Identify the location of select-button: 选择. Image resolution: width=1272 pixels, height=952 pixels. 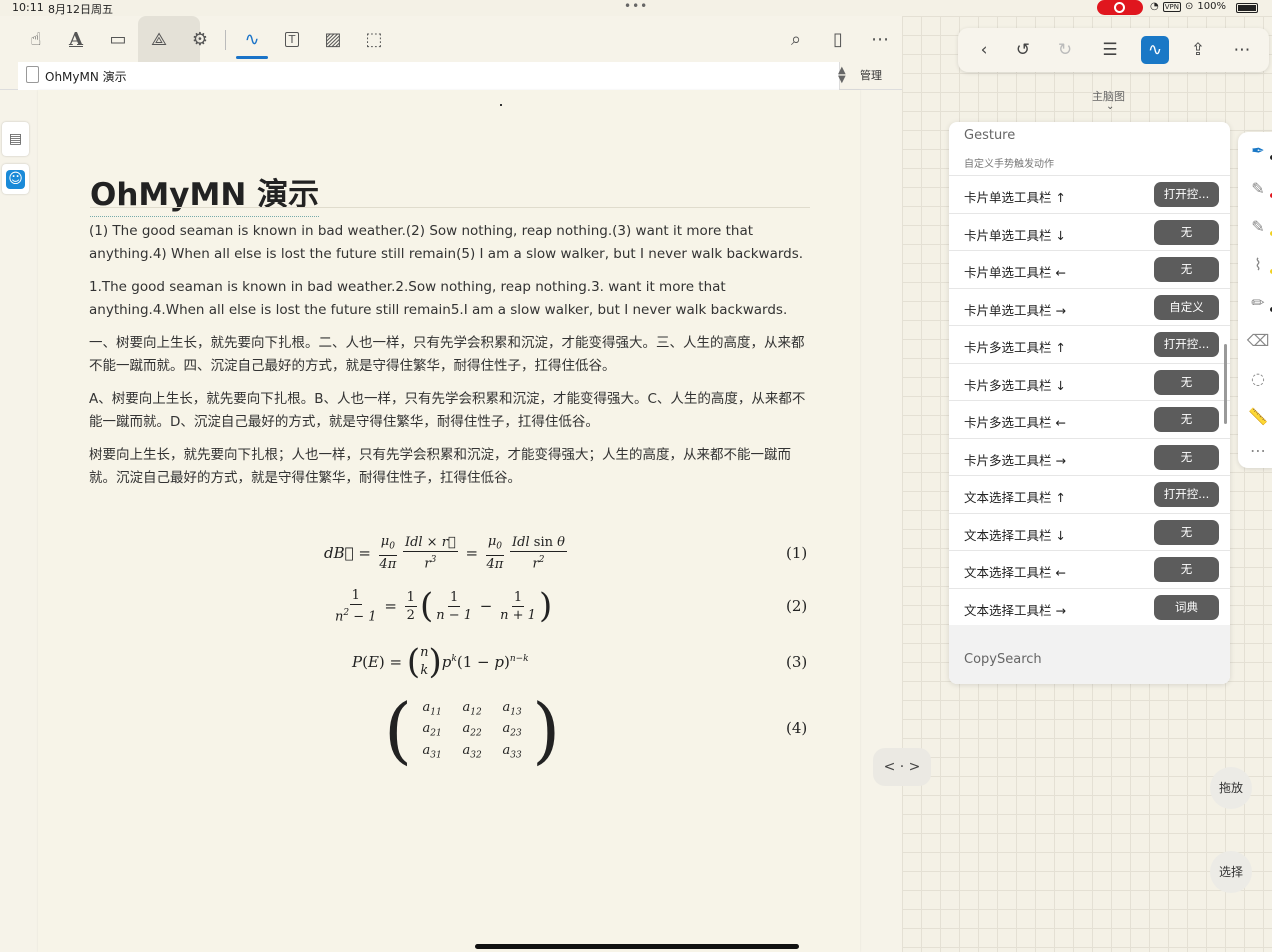
(1231, 872).